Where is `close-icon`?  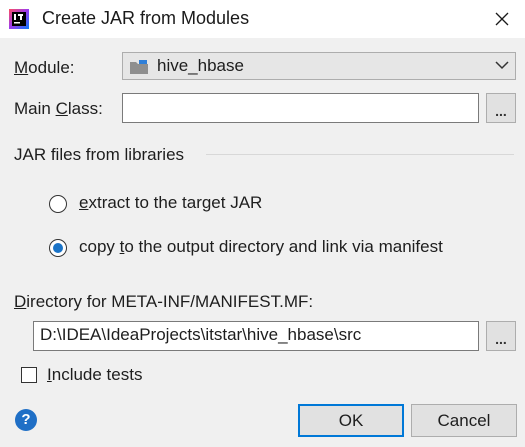
close-icon is located at coordinates (502, 19).